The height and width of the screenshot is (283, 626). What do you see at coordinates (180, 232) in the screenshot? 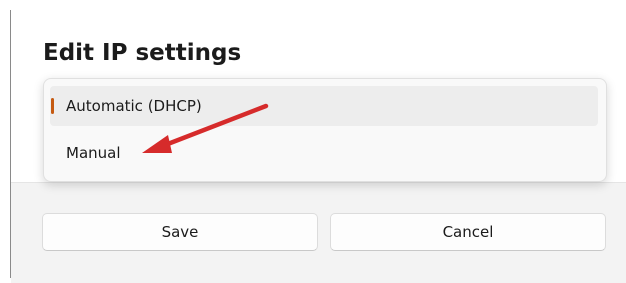
I see `save-button: Save` at bounding box center [180, 232].